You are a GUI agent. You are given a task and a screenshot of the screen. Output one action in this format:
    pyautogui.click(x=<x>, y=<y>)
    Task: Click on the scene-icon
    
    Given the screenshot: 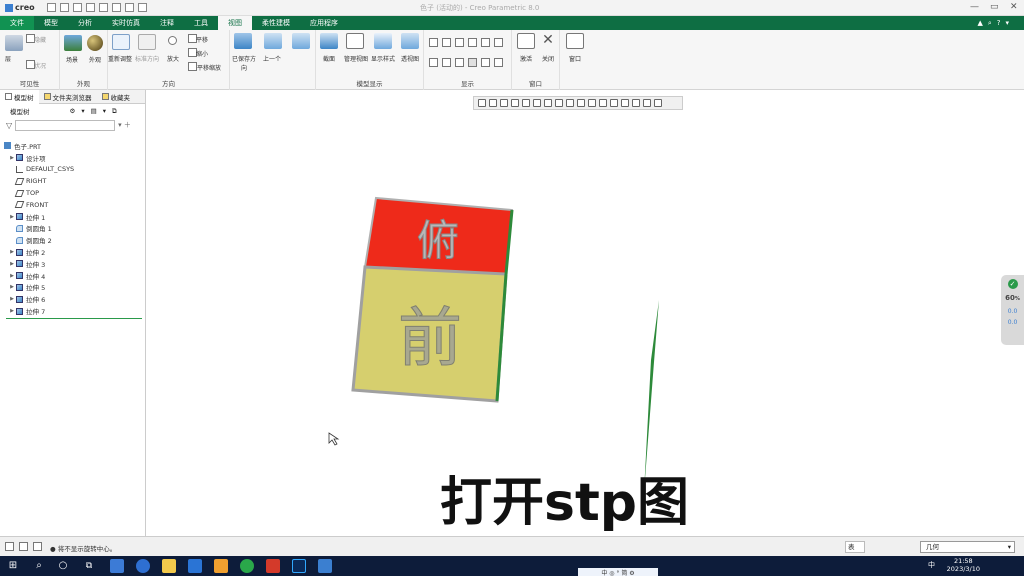 What is the action you would take?
    pyautogui.click(x=73, y=43)
    